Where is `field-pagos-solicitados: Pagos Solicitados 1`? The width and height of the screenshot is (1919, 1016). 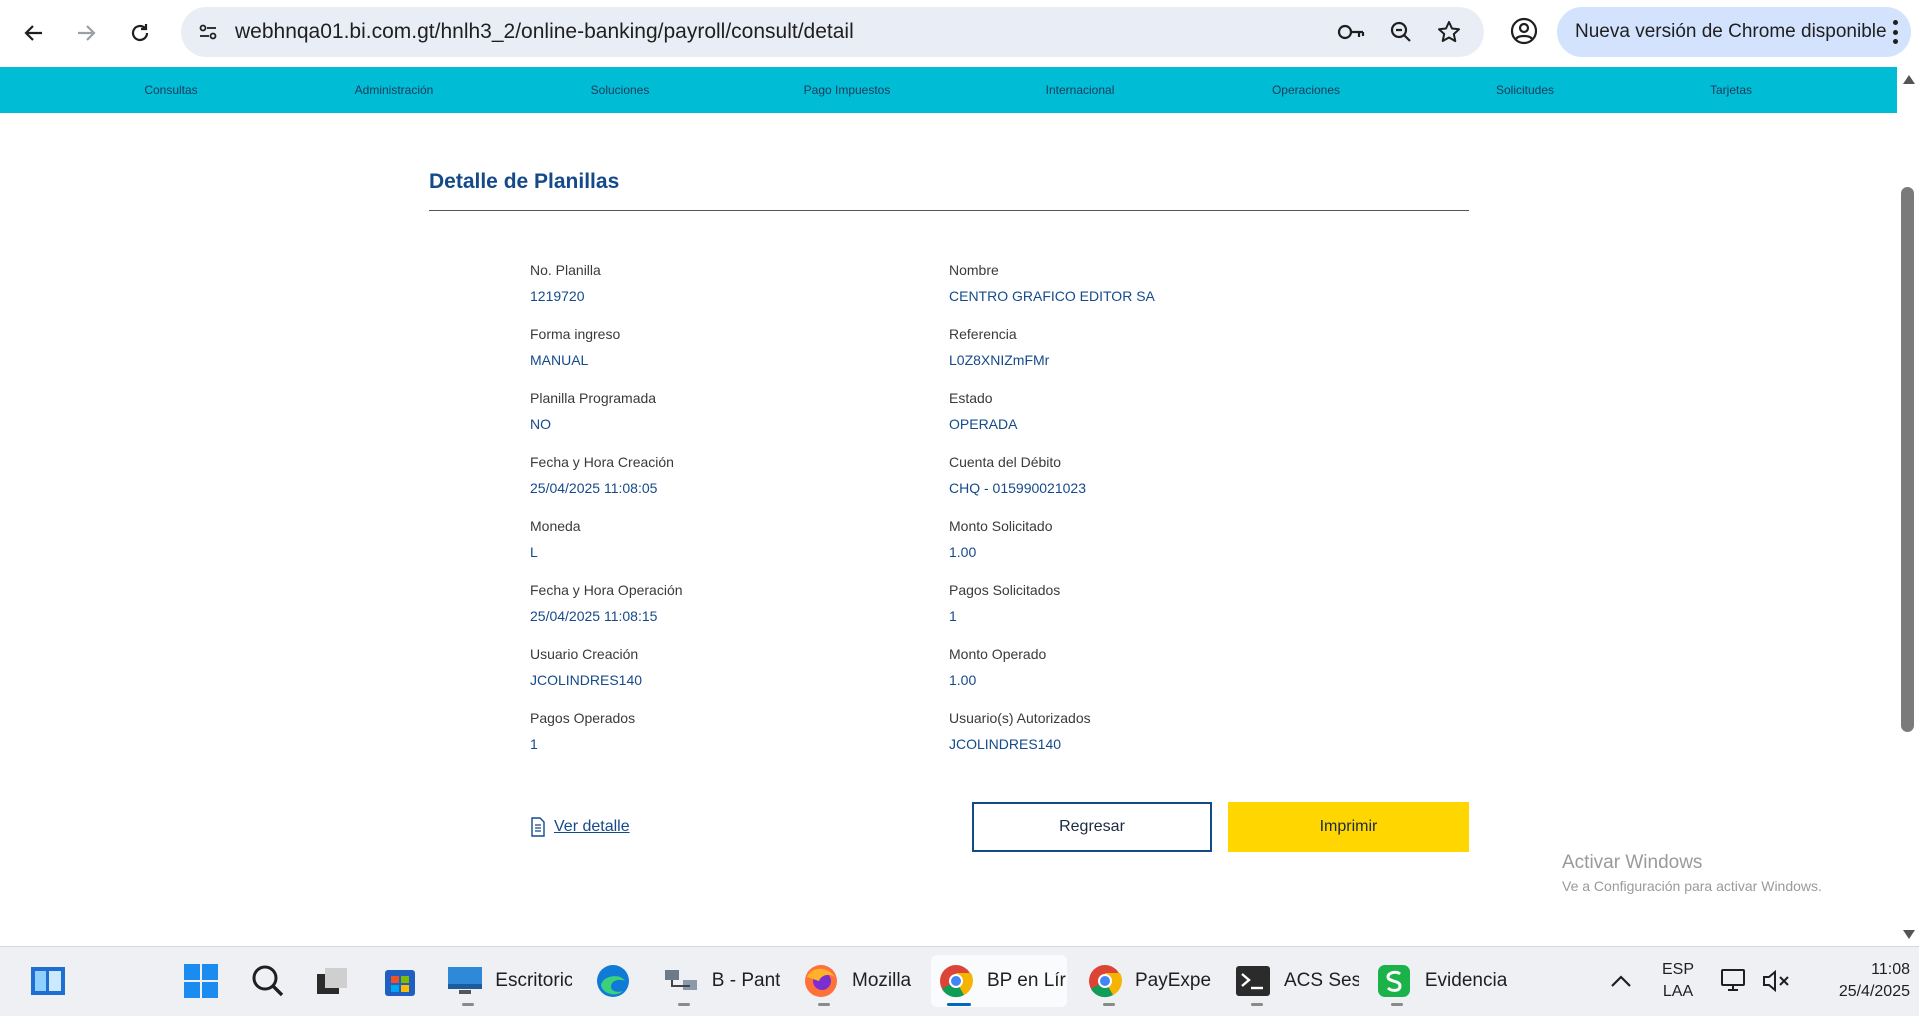 field-pagos-solicitados: Pagos Solicitados 1 is located at coordinates (1139, 603).